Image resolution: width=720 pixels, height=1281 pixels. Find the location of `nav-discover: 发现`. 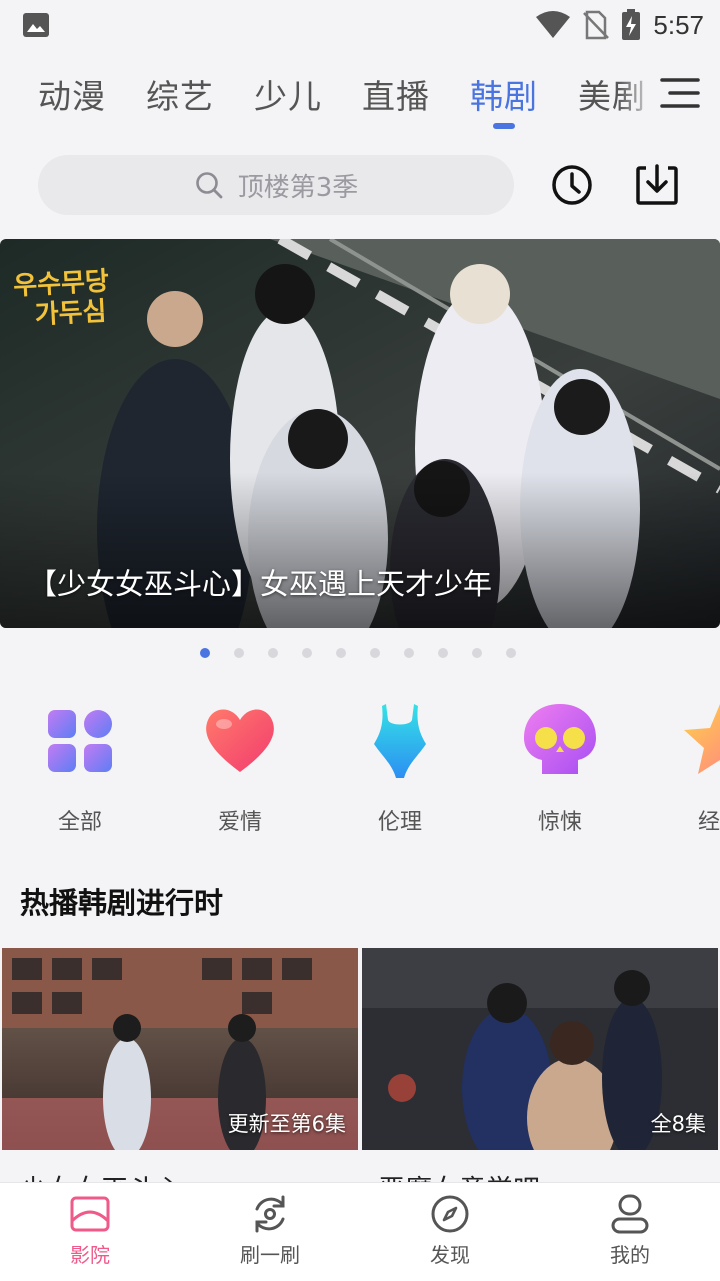

nav-discover: 发现 is located at coordinates (450, 1232).